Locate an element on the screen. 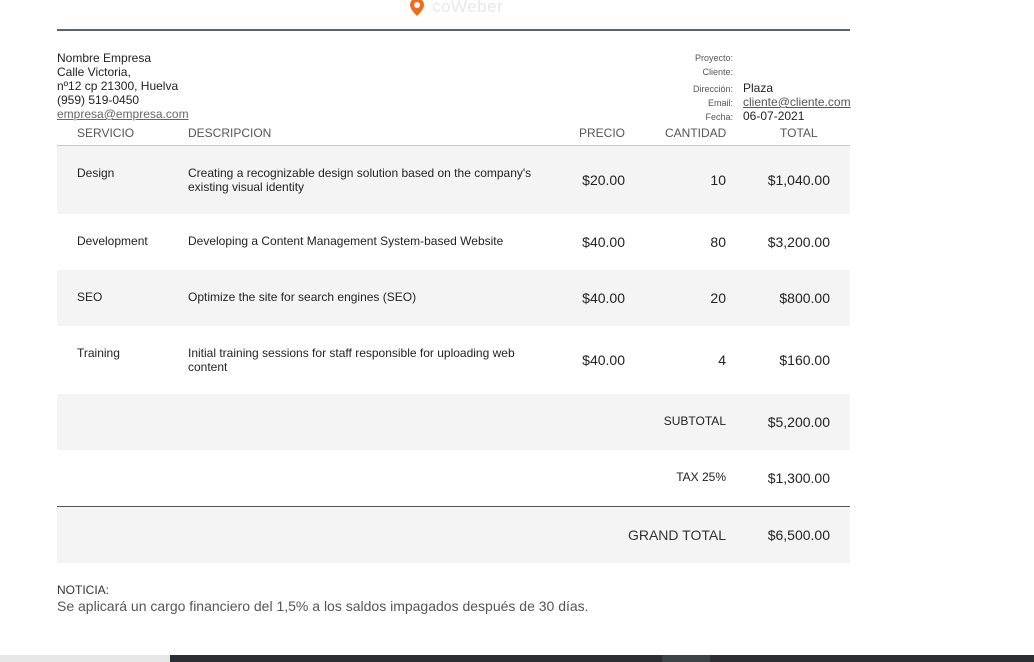  subtotal-row: SUBTOTAL $5,200.00 is located at coordinates (453, 422).